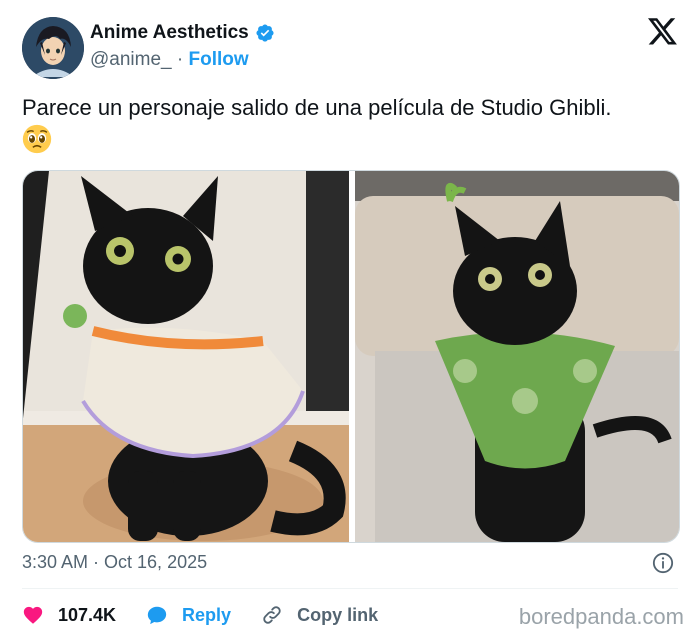  I want to click on follow-button: Follow, so click(219, 59).